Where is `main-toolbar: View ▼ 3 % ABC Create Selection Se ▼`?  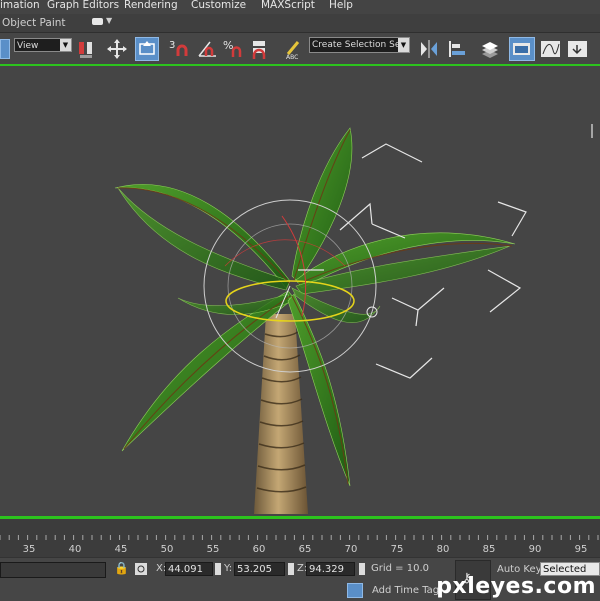
main-toolbar: View ▼ 3 % ABC Create Selection Se ▼ is located at coordinates (300, 48).